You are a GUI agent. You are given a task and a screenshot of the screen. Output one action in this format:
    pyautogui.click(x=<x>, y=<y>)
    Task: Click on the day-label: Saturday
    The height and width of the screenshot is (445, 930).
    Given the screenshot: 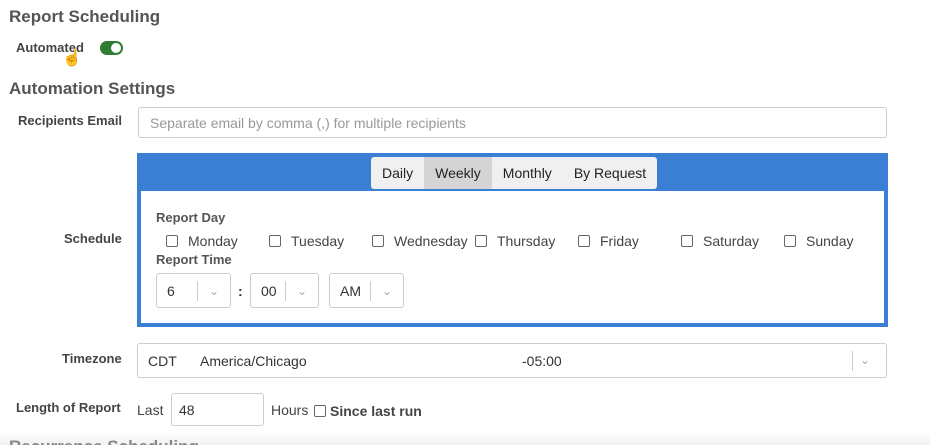 What is the action you would take?
    pyautogui.click(x=731, y=241)
    